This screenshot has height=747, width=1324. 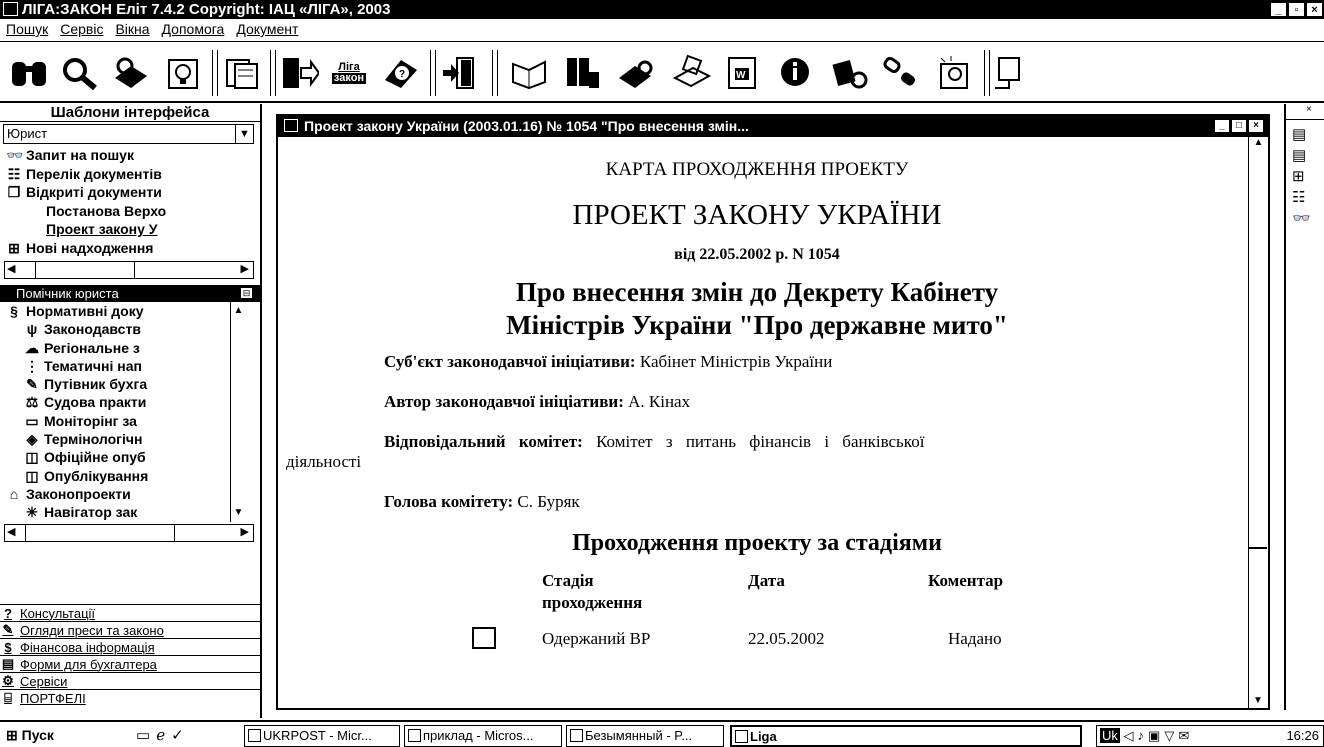 I want to click on assistant-header: Помічник юриста ⊟, so click(x=130, y=293).